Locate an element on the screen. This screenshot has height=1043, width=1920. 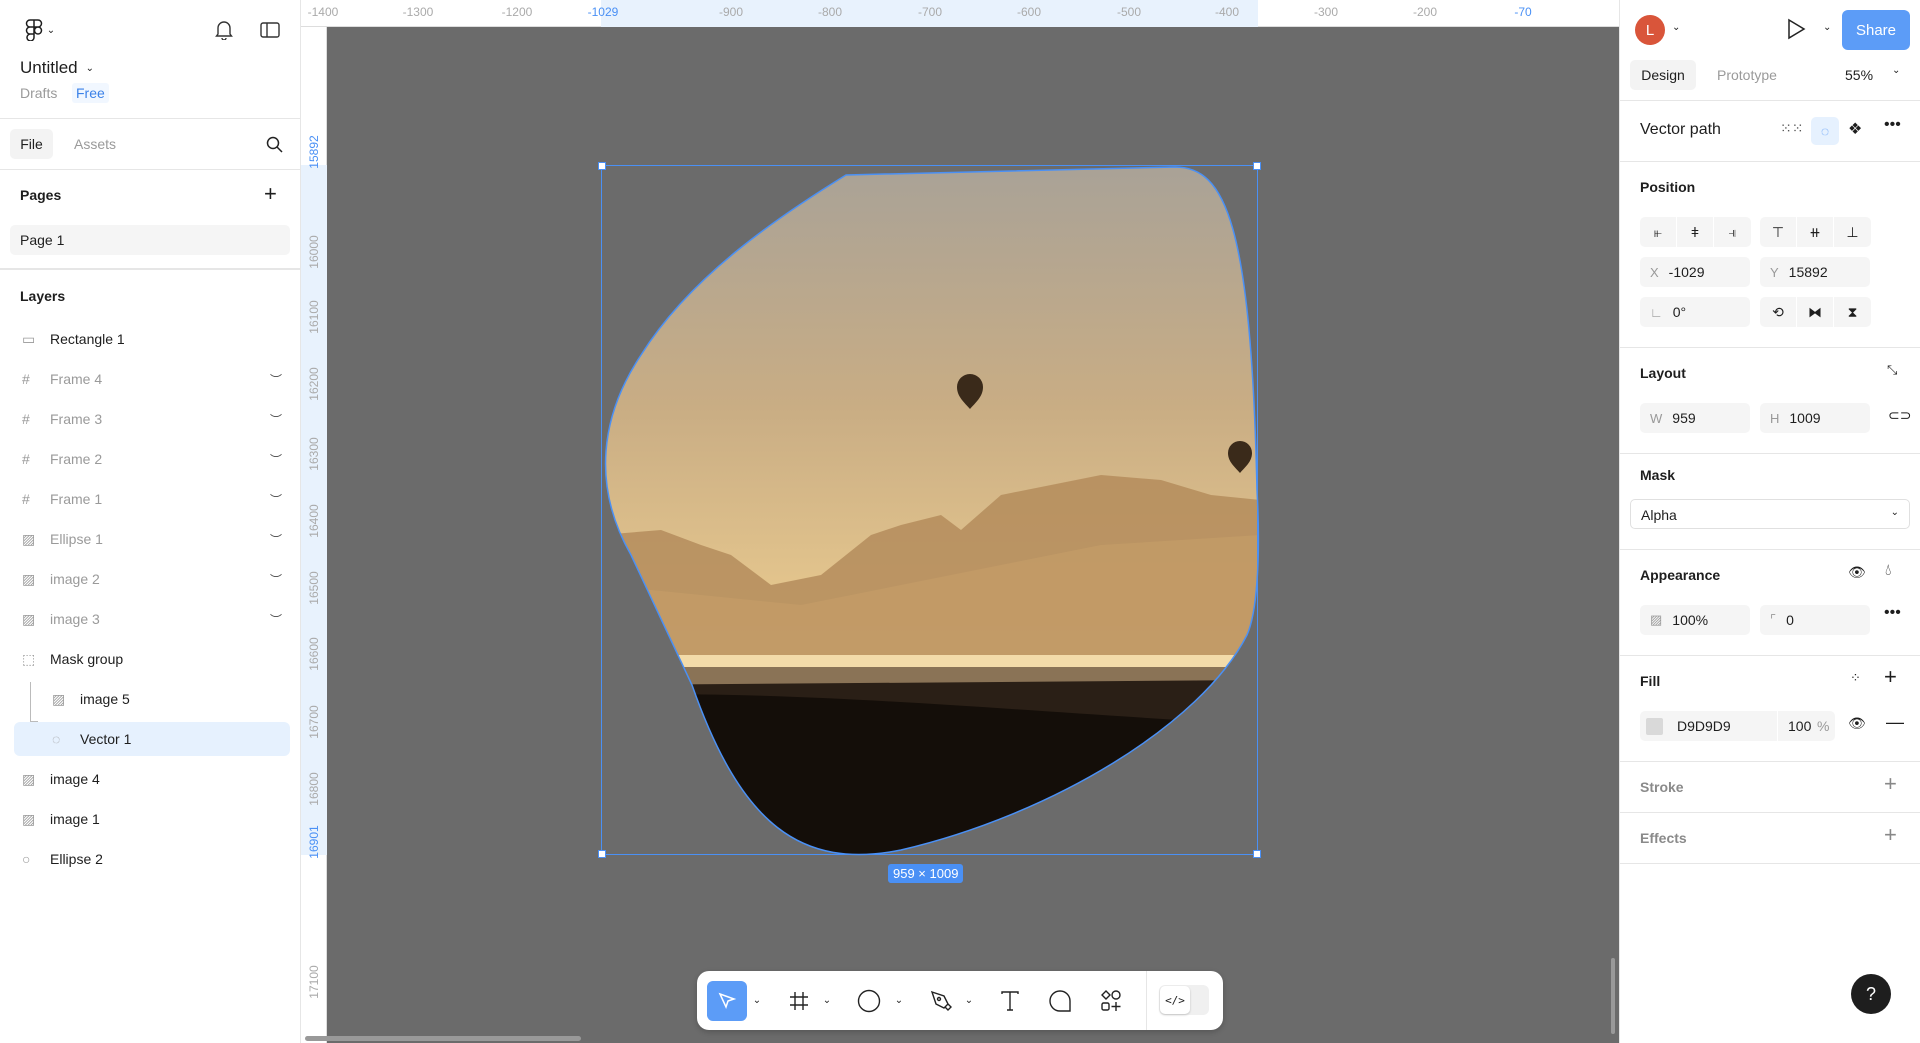
toggle-sidebar-button is located at coordinates (270, 30).